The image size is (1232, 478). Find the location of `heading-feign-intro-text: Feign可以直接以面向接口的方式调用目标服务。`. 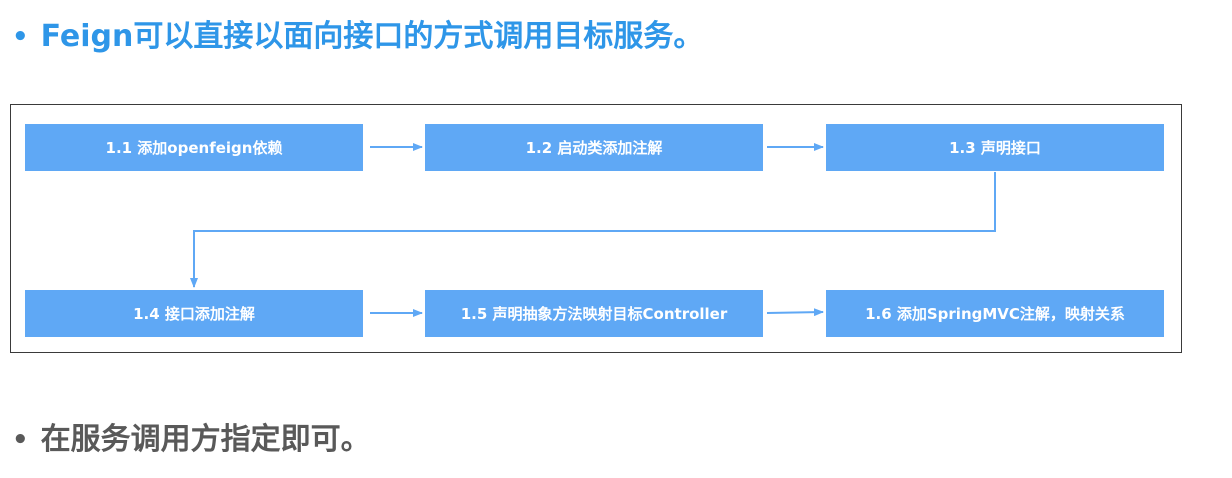

heading-feign-intro-text: Feign可以直接以面向接口的方式调用目标服务。 is located at coordinates (372, 36).